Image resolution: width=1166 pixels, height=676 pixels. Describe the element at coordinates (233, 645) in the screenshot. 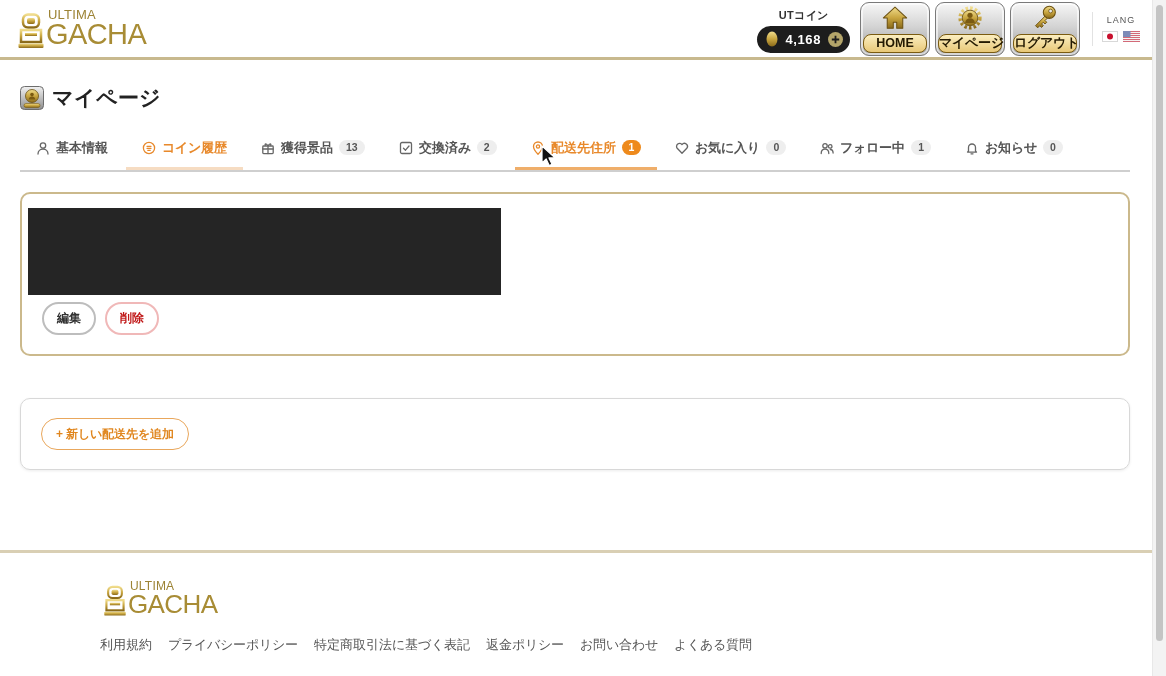

I see `footer-link: プライバシーポリシー` at that location.